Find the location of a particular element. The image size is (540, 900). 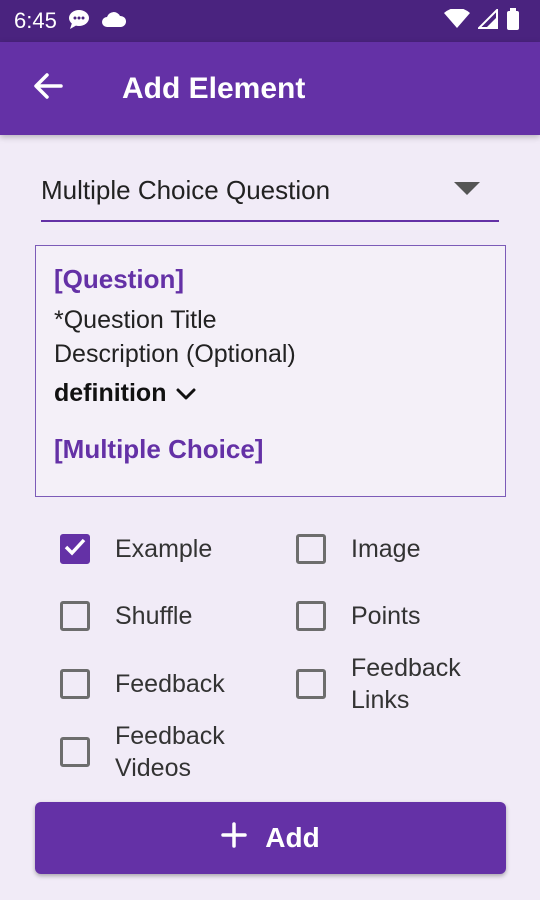

option-feedback-links: Feedback Links is located at coordinates (398, 684).